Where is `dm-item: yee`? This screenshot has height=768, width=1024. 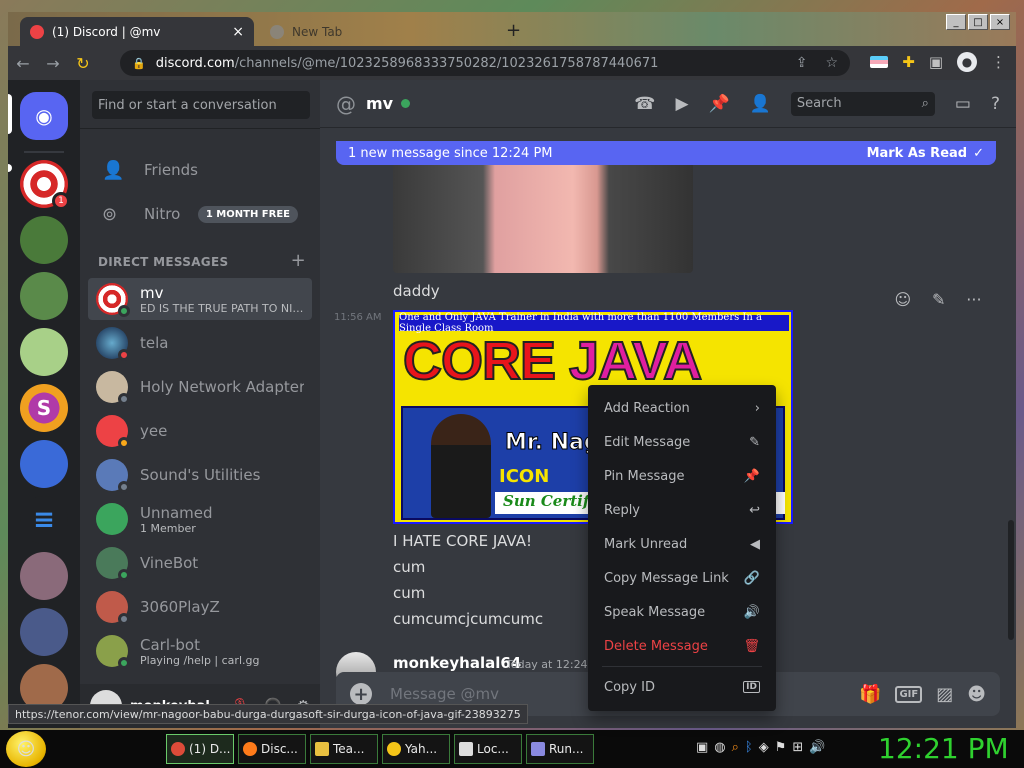 dm-item: yee is located at coordinates (200, 431).